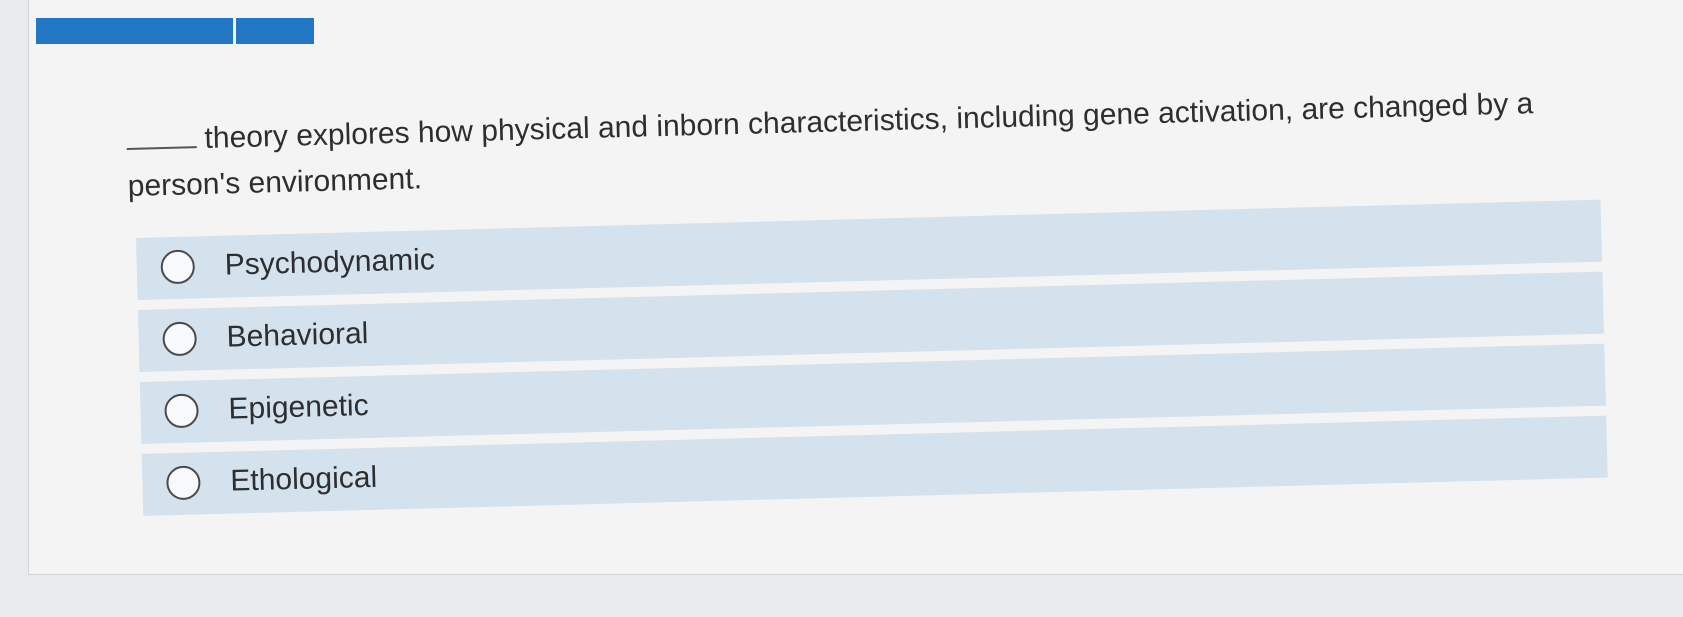  What do you see at coordinates (299, 407) in the screenshot?
I see `option-label: Epigenetic` at bounding box center [299, 407].